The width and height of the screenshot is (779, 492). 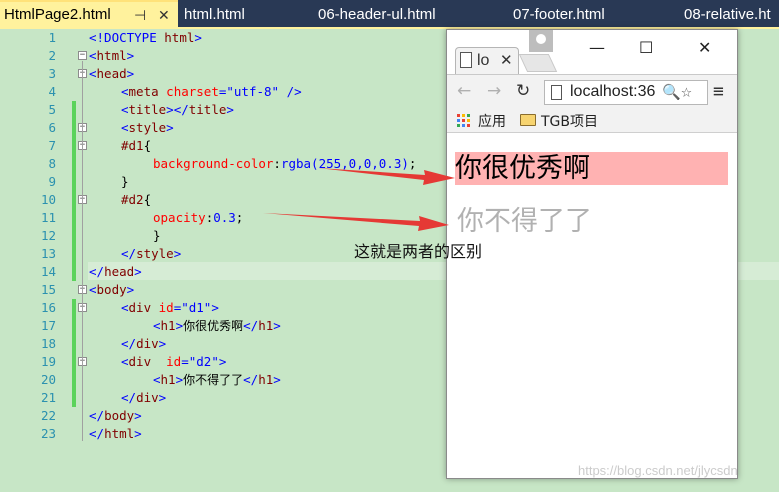 What do you see at coordinates (48, 343) in the screenshot?
I see `line-number: 18` at bounding box center [48, 343].